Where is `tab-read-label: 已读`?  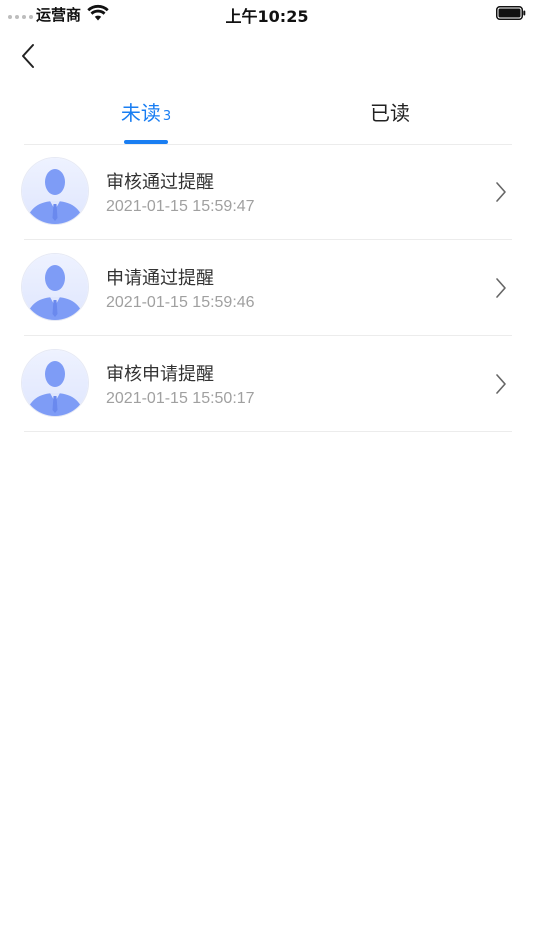 tab-read-label: 已读 is located at coordinates (390, 113).